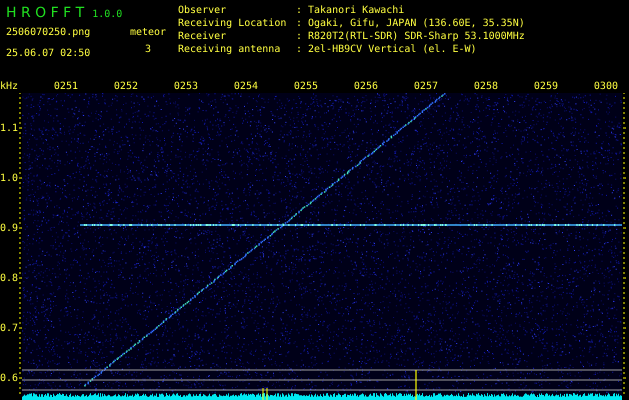 The image size is (629, 400). I want to click on info-value: 2el-HB9CV Vertical (el. E-W), so click(392, 49).